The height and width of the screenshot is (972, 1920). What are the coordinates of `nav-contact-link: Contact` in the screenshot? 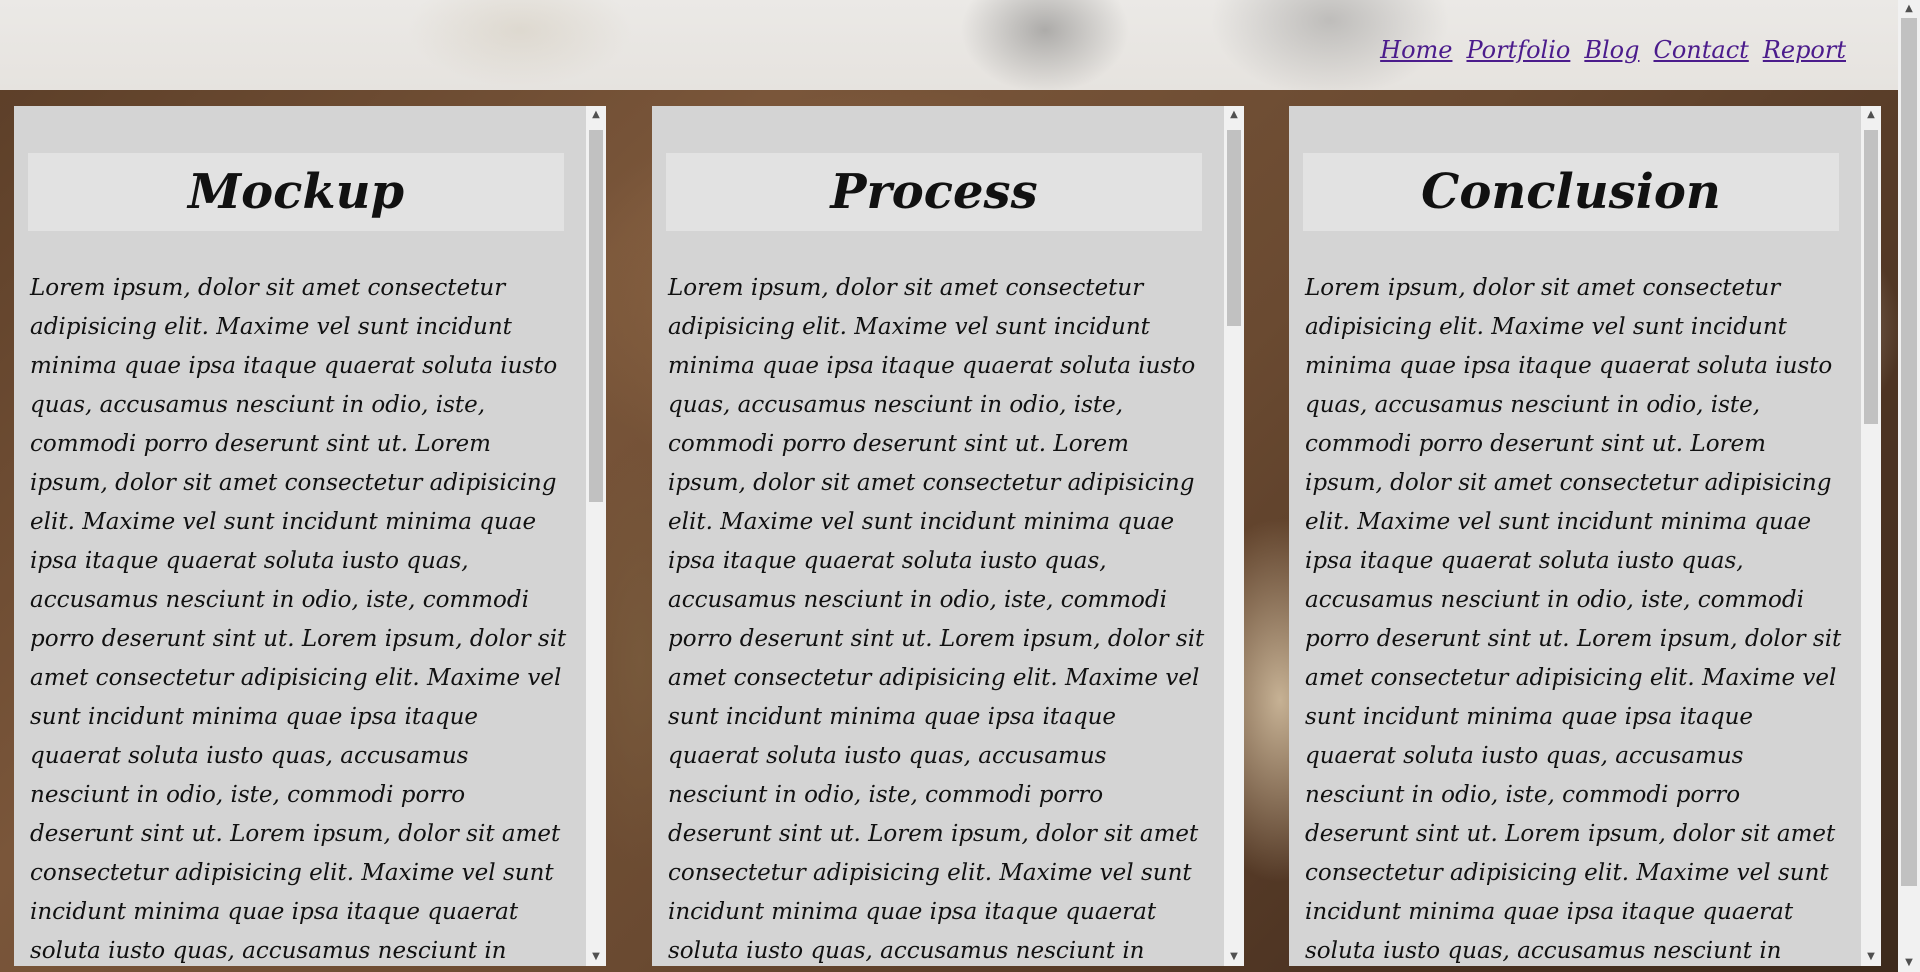 It's located at (1700, 50).